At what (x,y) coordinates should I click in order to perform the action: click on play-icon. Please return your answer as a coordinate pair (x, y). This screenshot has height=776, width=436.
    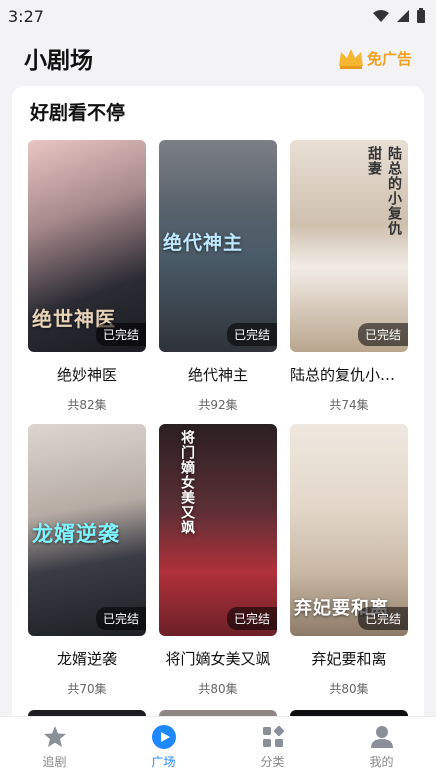
    Looking at the image, I should click on (163, 736).